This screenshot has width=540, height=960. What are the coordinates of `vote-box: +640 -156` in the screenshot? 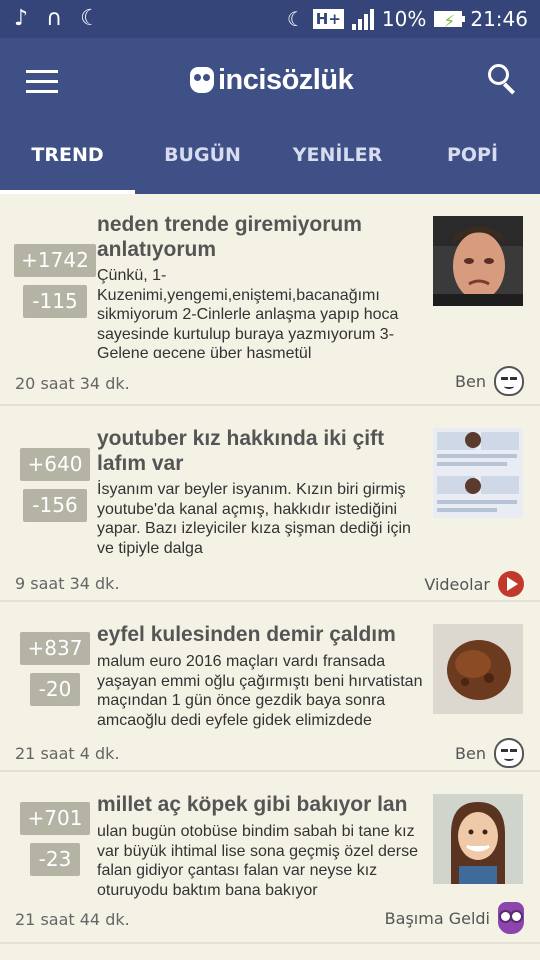 It's located at (55, 489).